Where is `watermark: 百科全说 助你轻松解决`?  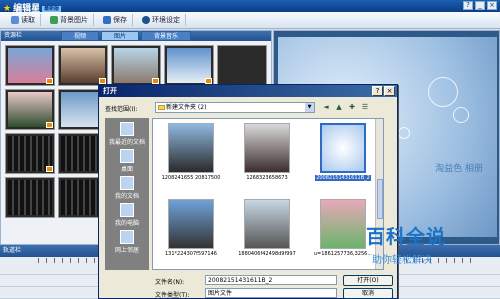 watermark: 百科全说 助你轻松解决 is located at coordinates (430, 248).